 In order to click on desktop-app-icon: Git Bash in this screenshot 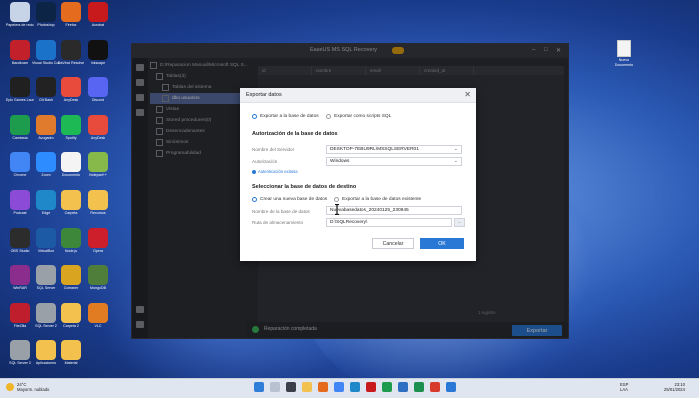, I will do `click(46, 90)`.